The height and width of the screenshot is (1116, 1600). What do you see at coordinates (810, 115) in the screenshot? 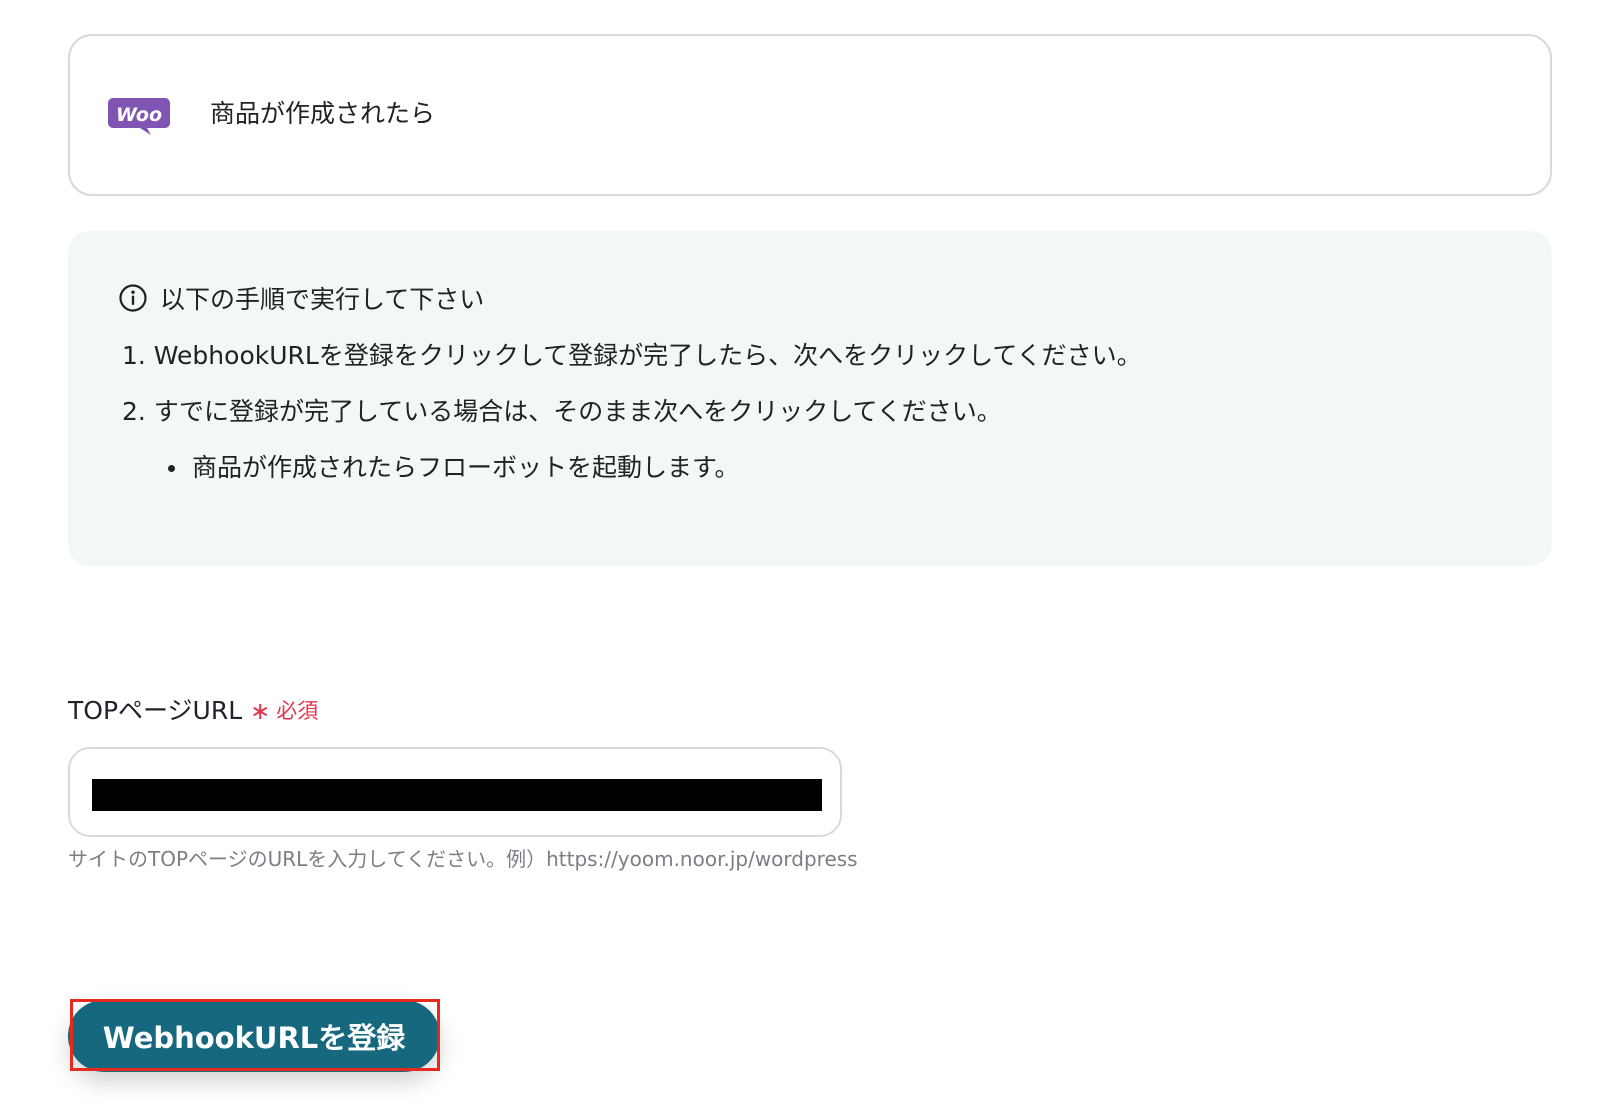
I see `trigger-card: Woo 商品が作成されたら` at bounding box center [810, 115].